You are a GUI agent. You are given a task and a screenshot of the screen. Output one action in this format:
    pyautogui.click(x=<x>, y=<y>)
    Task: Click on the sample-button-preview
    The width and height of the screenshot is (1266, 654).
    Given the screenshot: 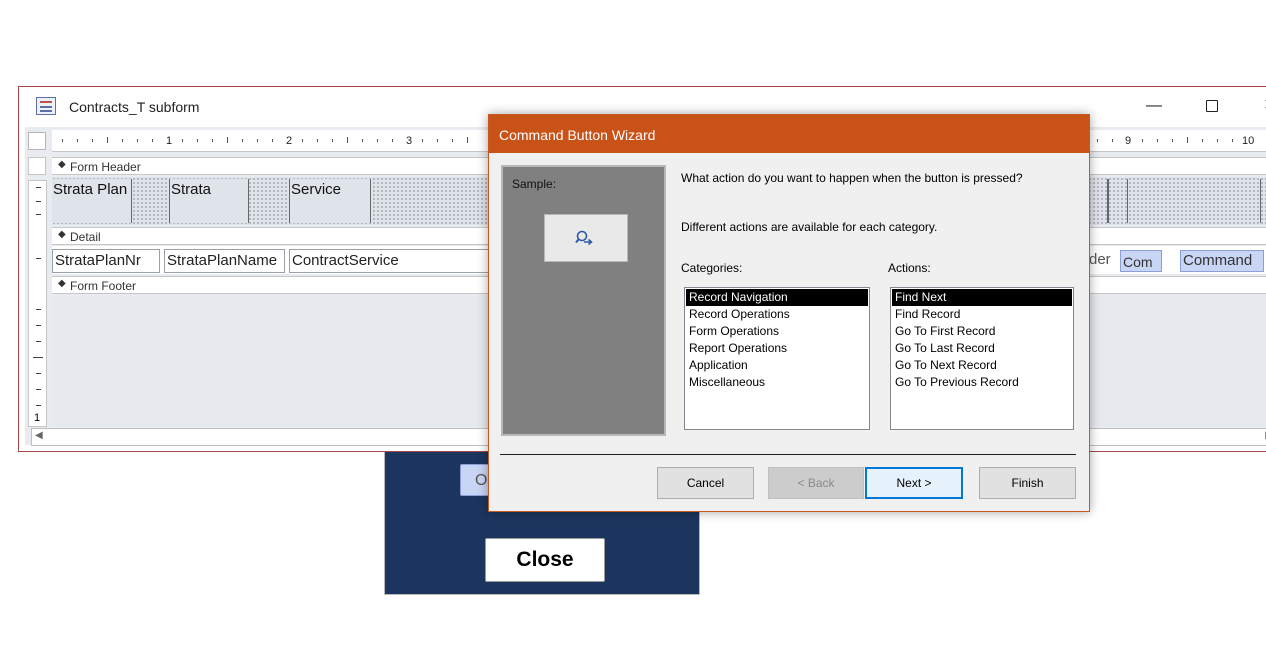 What is the action you would take?
    pyautogui.click(x=586, y=238)
    